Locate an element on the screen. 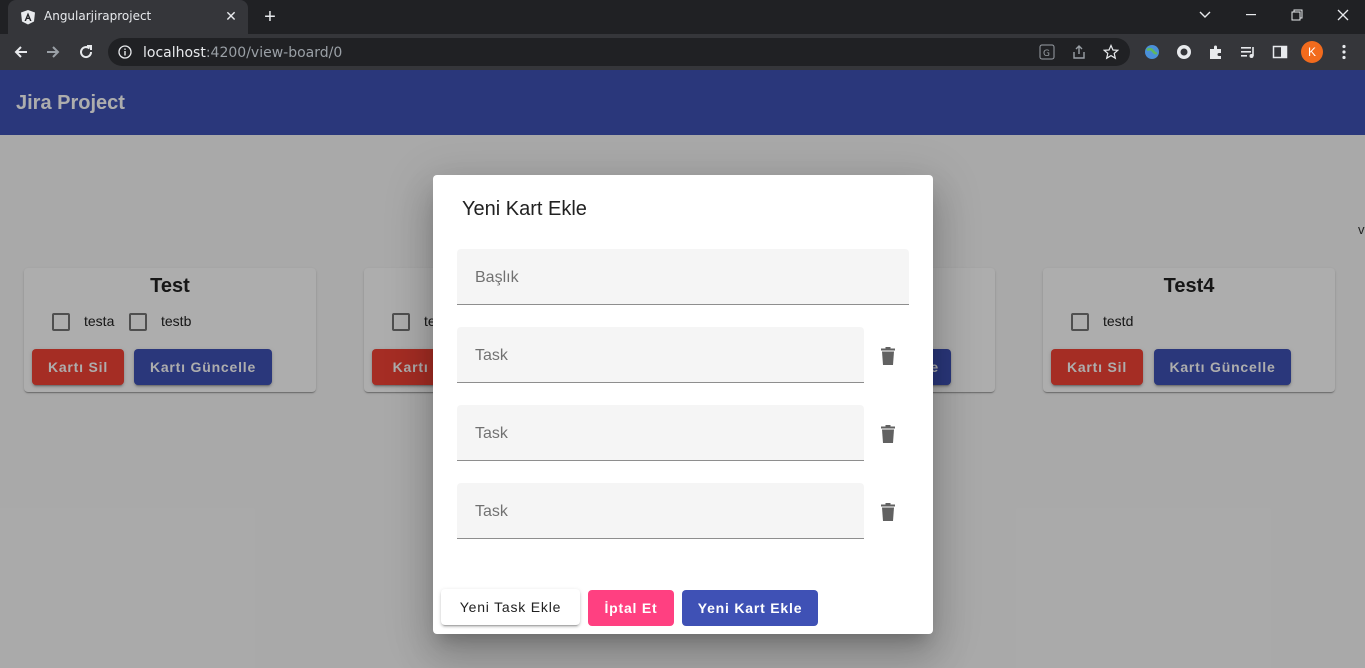  new-tab-icon: + is located at coordinates (270, 17).